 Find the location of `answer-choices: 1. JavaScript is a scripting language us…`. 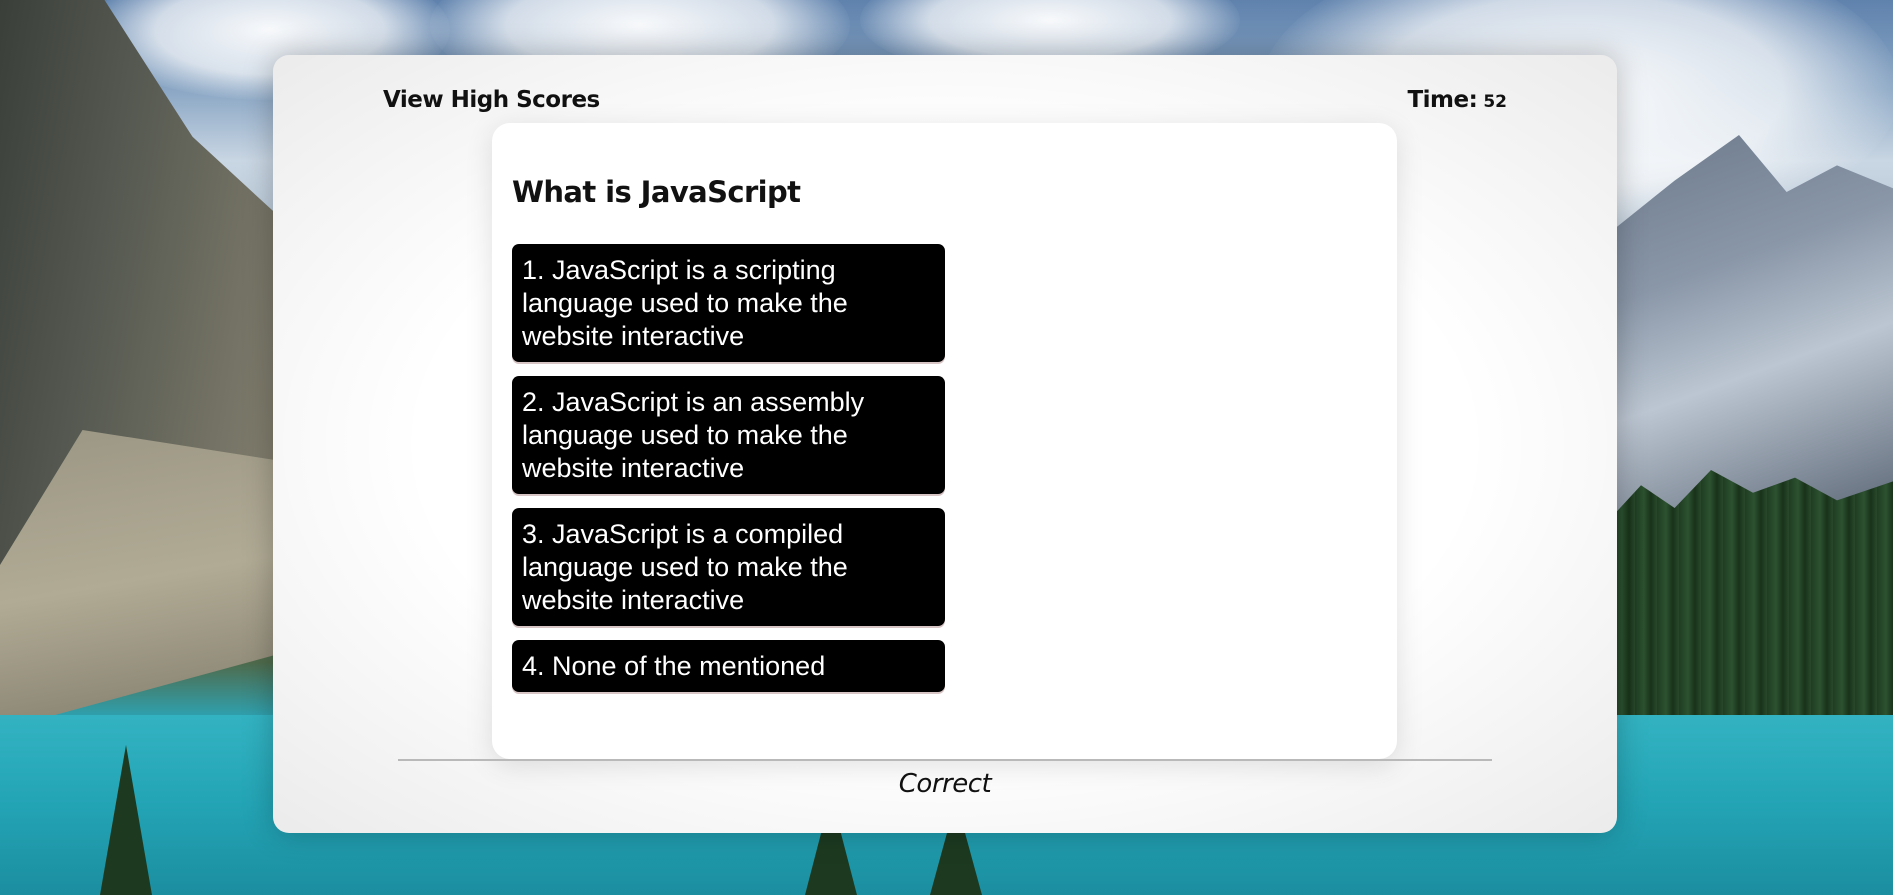

answer-choices: 1. JavaScript is a scripting language us… is located at coordinates (728, 468).